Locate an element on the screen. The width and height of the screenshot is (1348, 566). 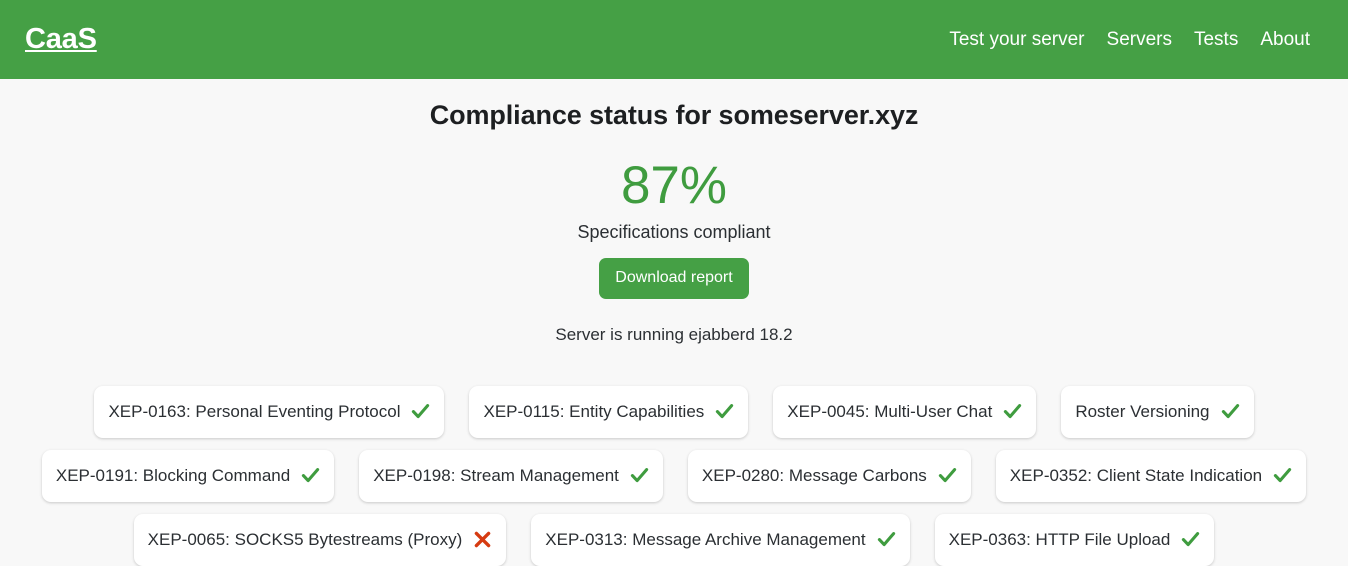
specification-badge-label: XEP-0163: Personal Eventing Protocol is located at coordinates (254, 411).